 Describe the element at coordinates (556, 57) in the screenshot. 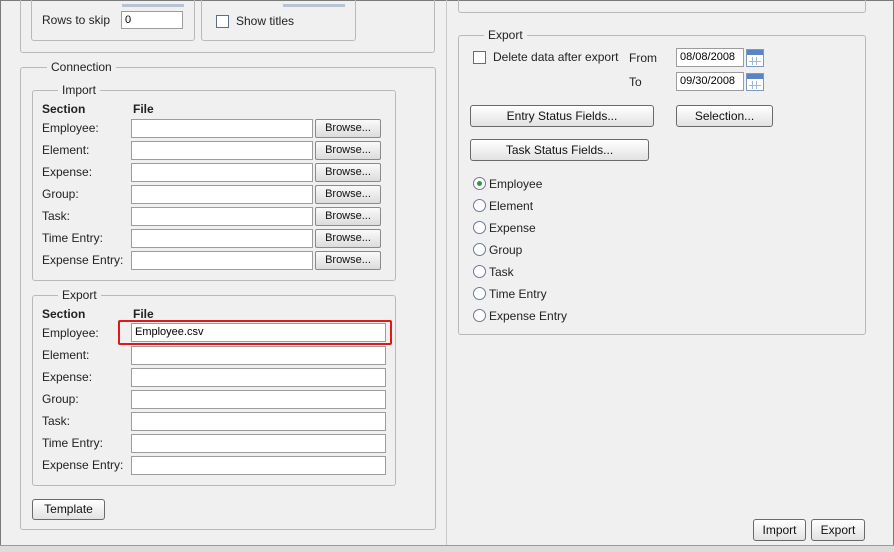

I see `delete-after-export-label: Delete data after export` at that location.